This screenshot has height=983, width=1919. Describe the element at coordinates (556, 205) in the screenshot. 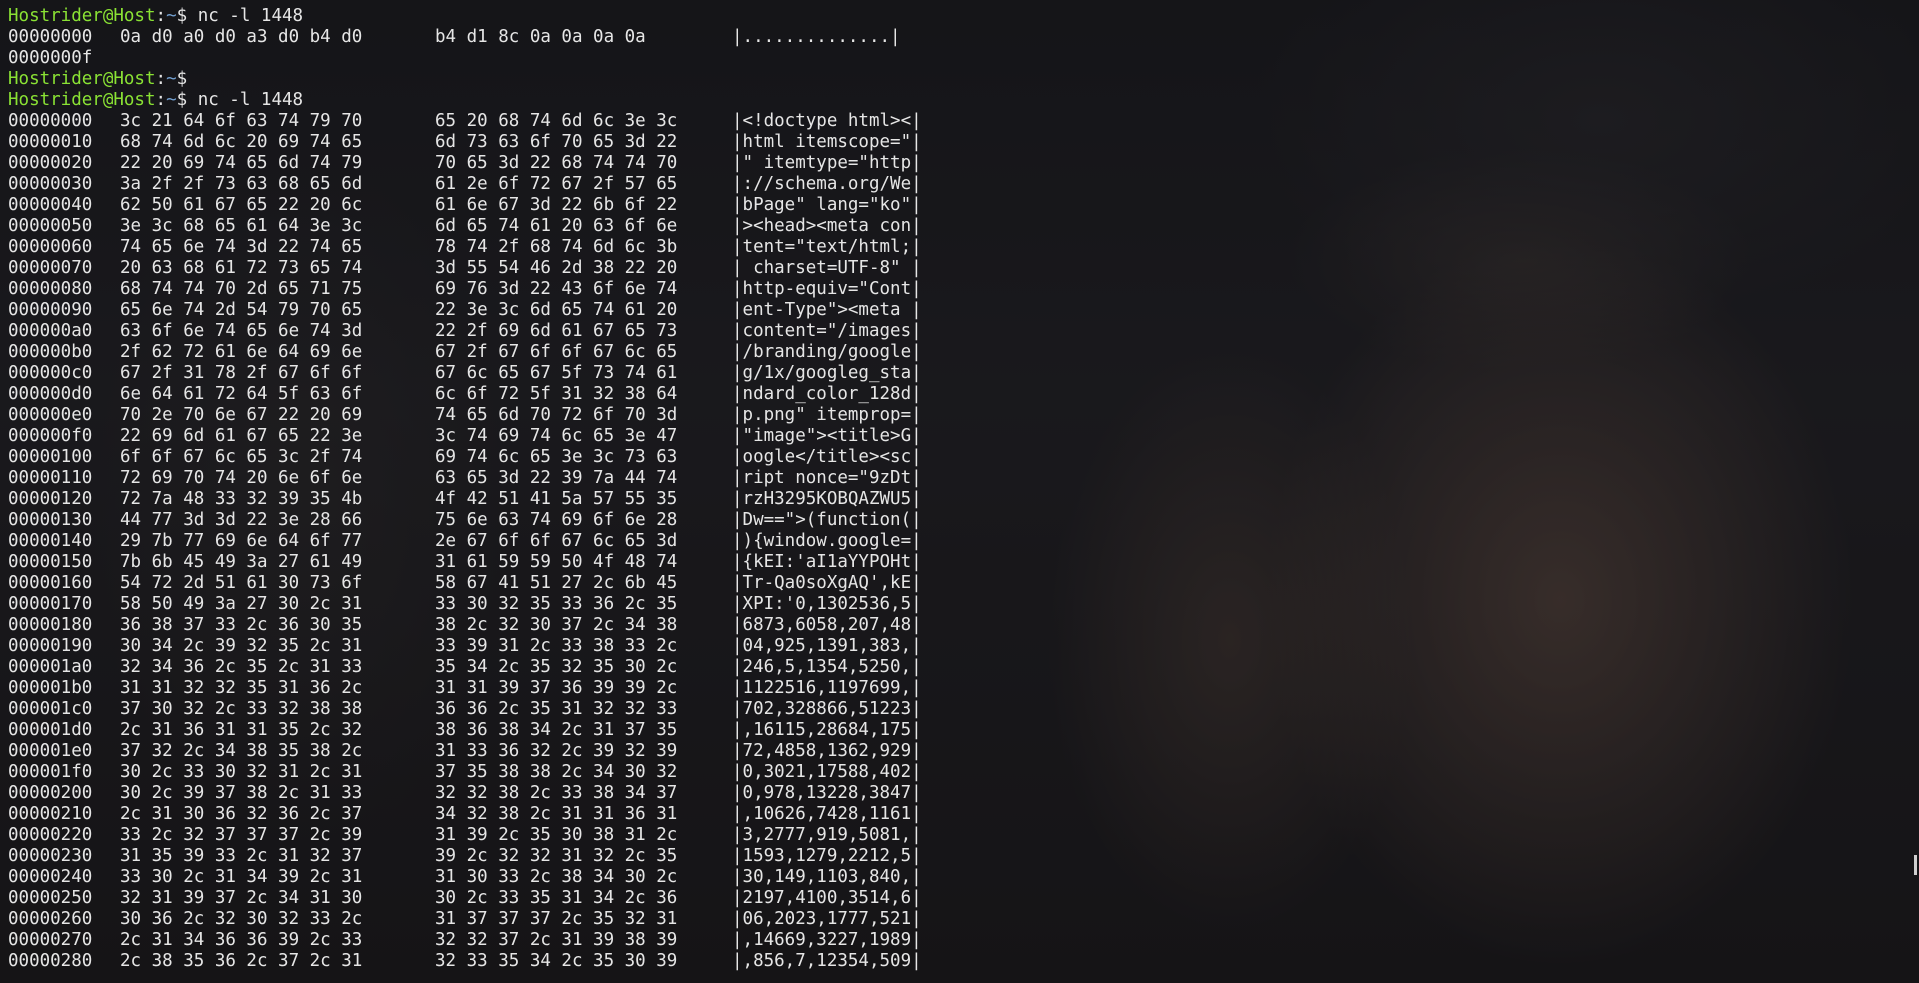

I see `hex-bytes-group-2: 61 6e 67 3d 22 6b 6f 22` at that location.